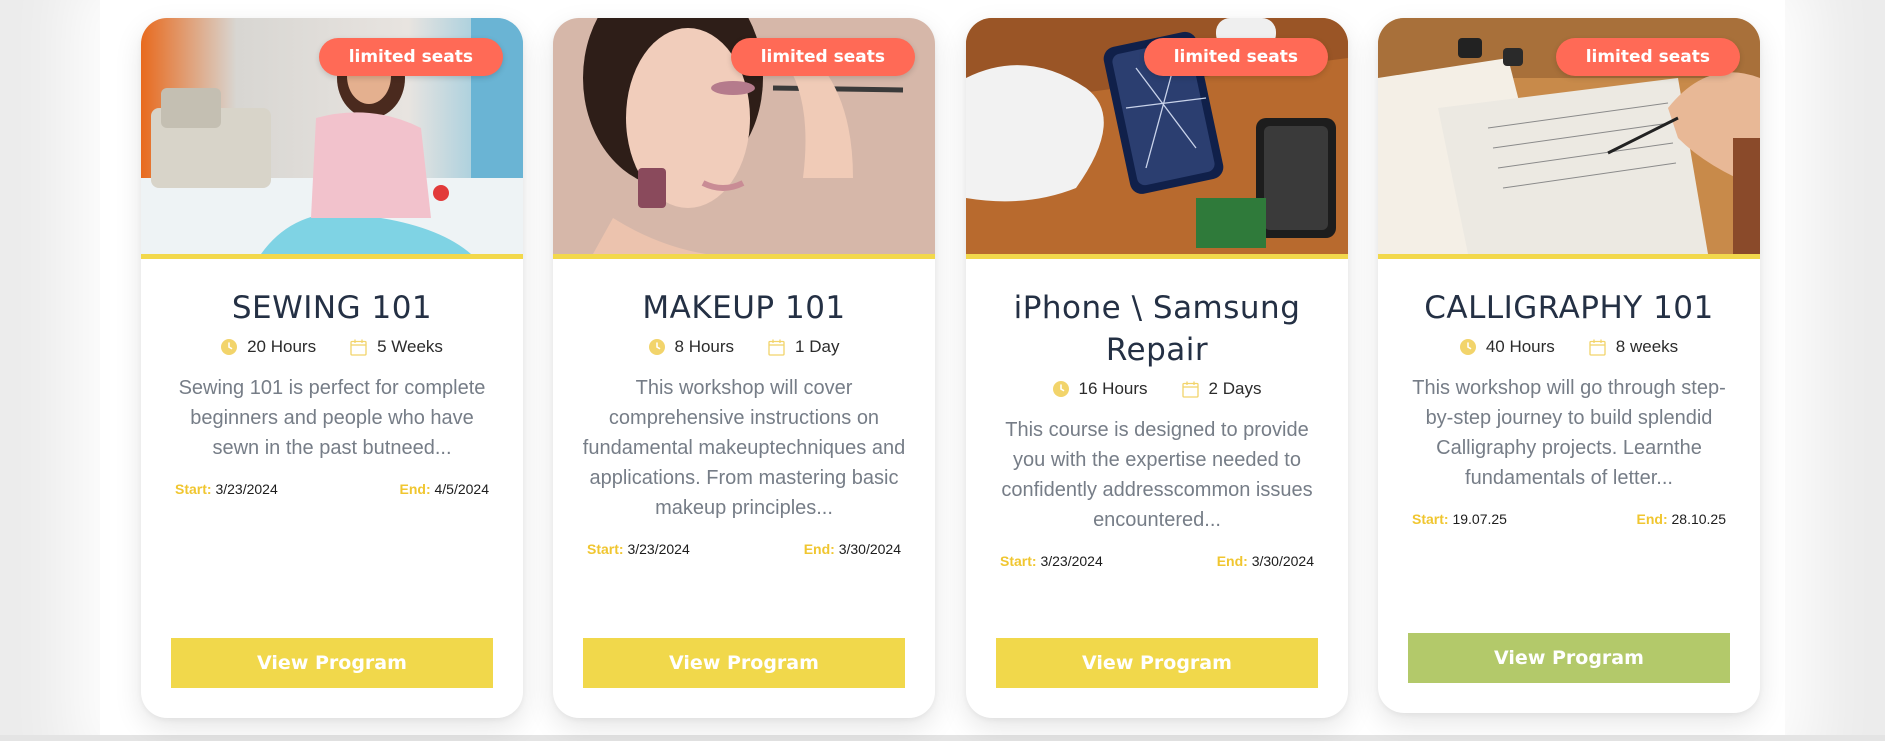  I want to click on duration-meta: 8 weeks, so click(1633, 347).